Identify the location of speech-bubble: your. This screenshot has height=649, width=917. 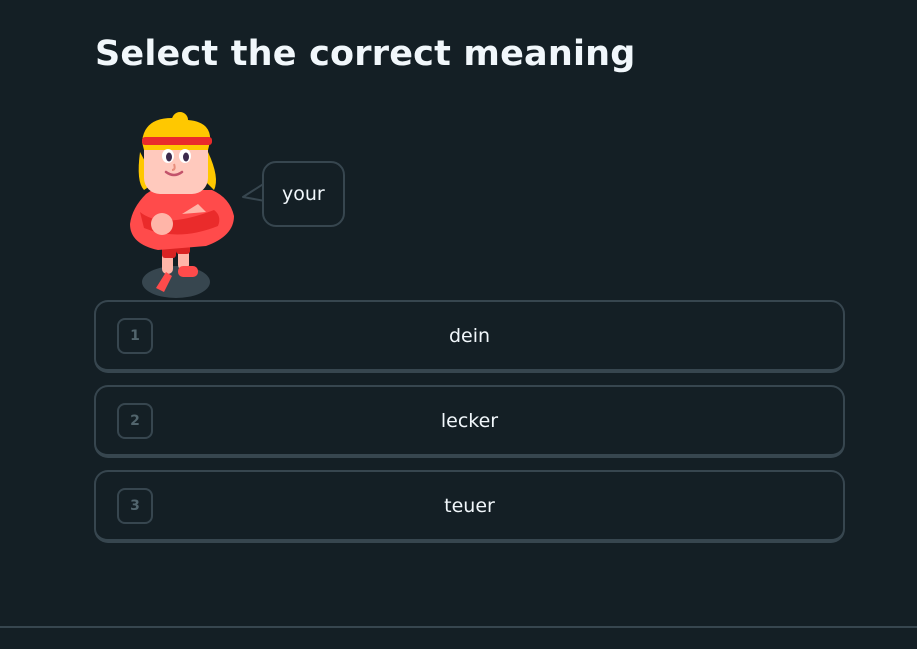
(303, 194).